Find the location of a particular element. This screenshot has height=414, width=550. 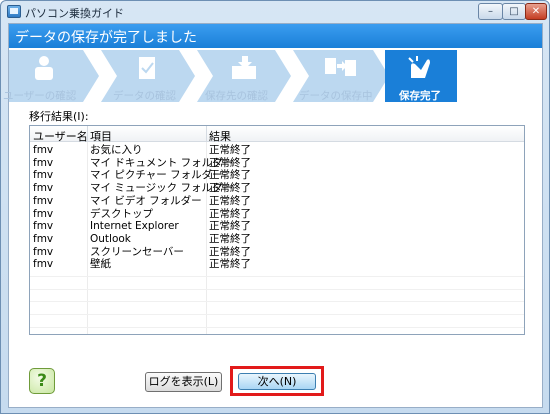

step-destination-confirm: 保存先の確認 is located at coordinates (244, 76).